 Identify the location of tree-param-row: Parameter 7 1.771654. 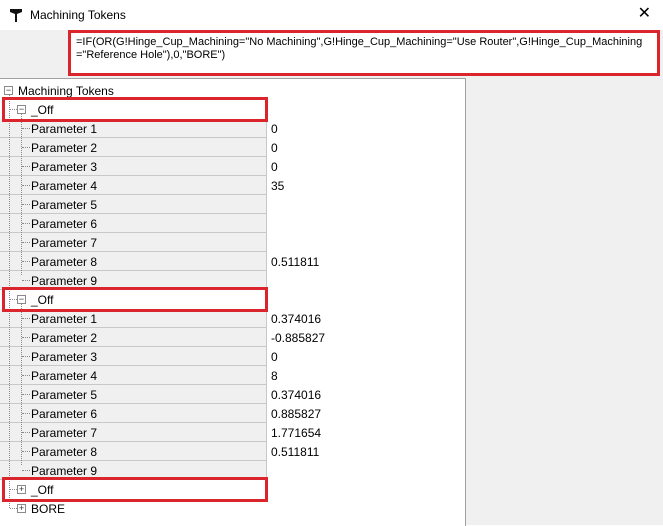
(231, 432).